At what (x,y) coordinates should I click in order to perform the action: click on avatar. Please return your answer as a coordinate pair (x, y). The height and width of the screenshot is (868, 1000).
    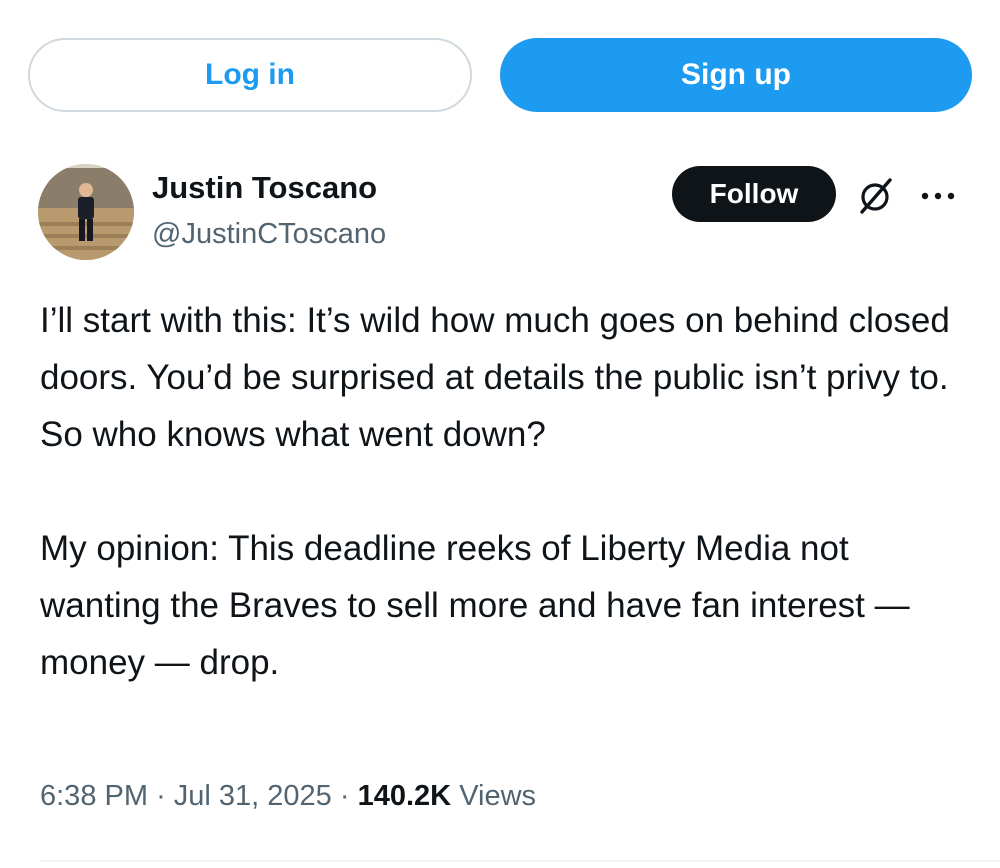
    Looking at the image, I should click on (86, 212).